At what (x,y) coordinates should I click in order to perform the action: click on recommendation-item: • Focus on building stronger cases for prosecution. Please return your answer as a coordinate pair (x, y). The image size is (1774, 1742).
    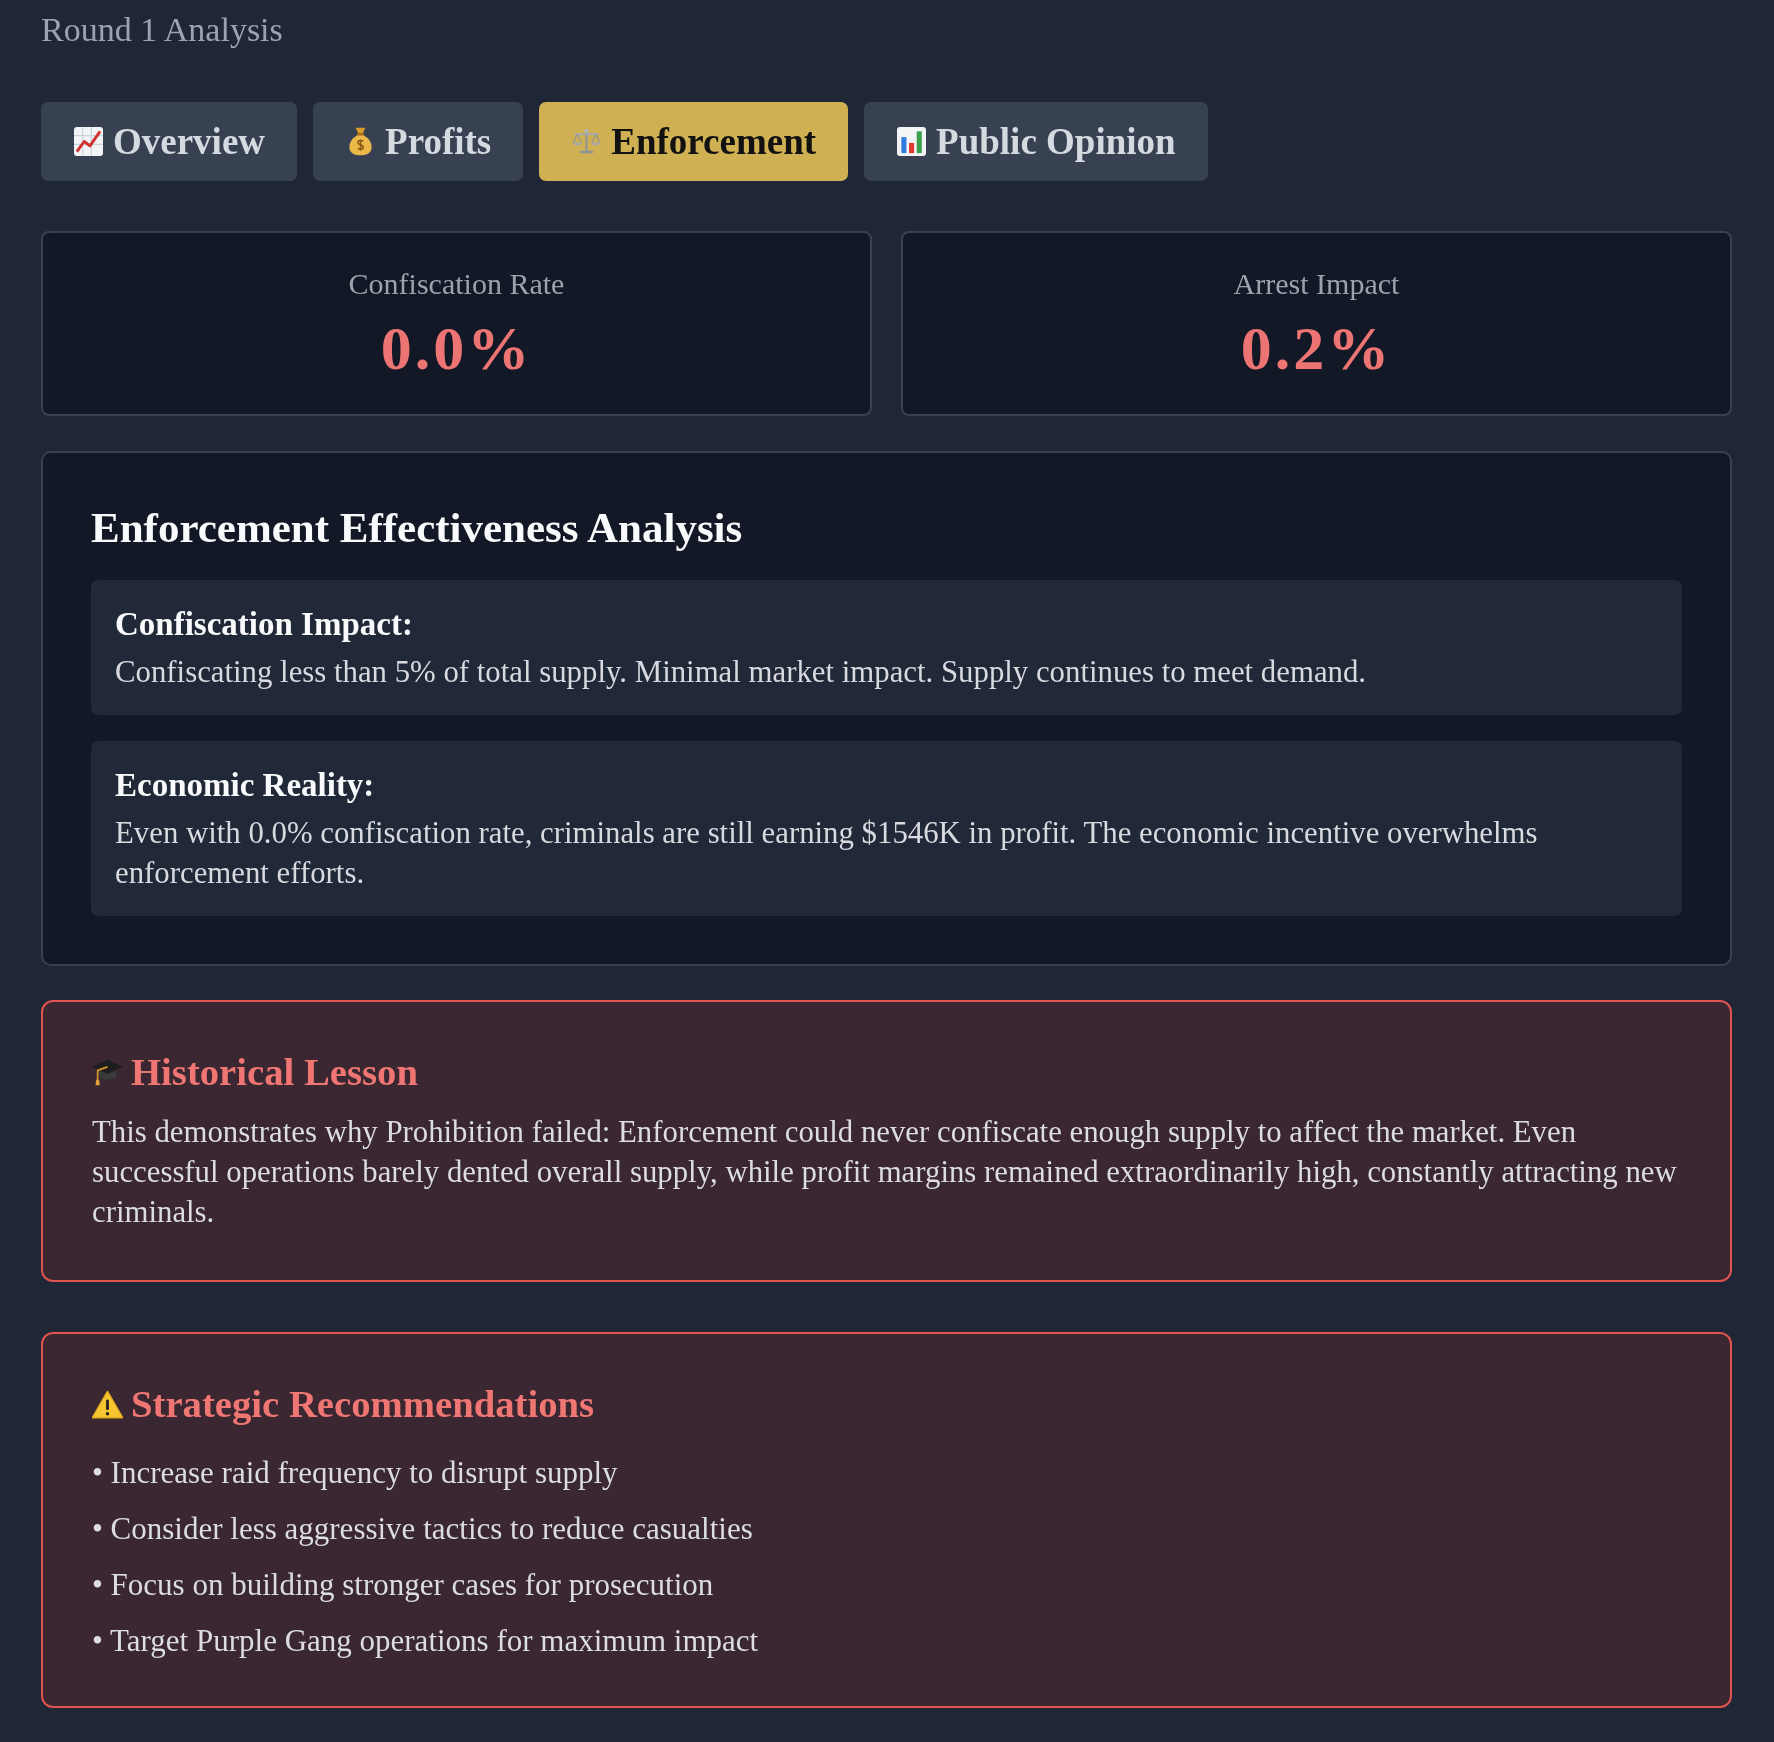
    Looking at the image, I should click on (403, 1585).